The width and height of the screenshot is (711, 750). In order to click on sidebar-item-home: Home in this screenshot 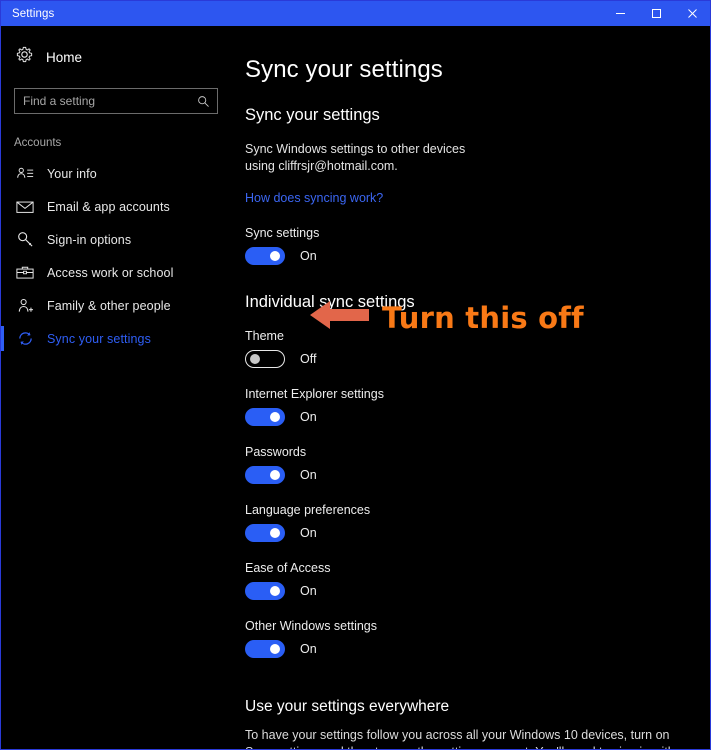, I will do `click(117, 57)`.